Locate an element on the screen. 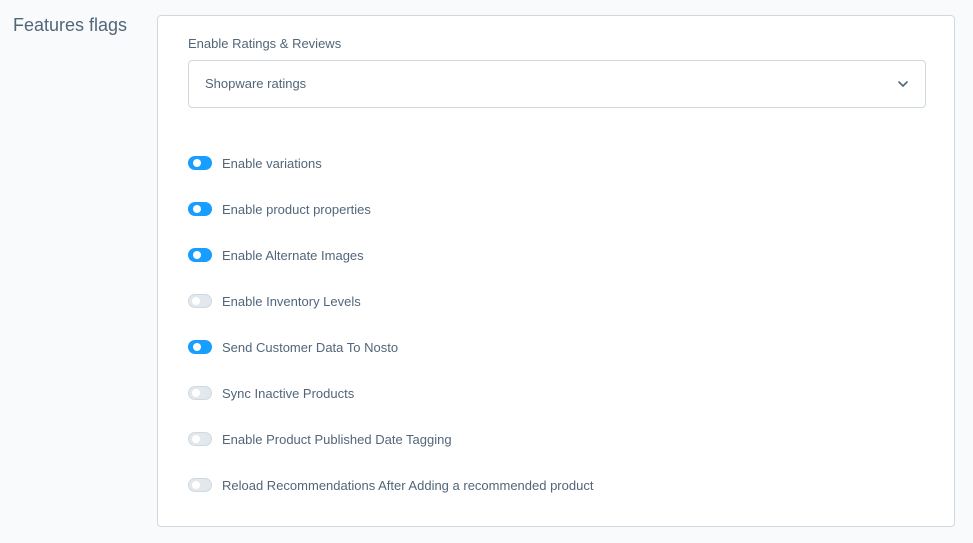 This screenshot has width=973, height=543. toggle-row-enable-alternate-images: Enable Alternate Images is located at coordinates (276, 255).